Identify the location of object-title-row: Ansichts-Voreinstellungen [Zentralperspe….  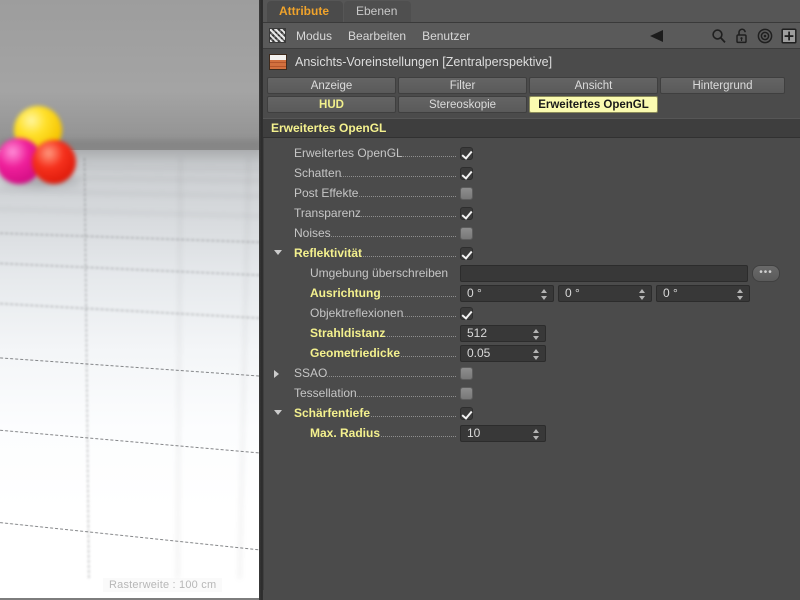
(531, 62).